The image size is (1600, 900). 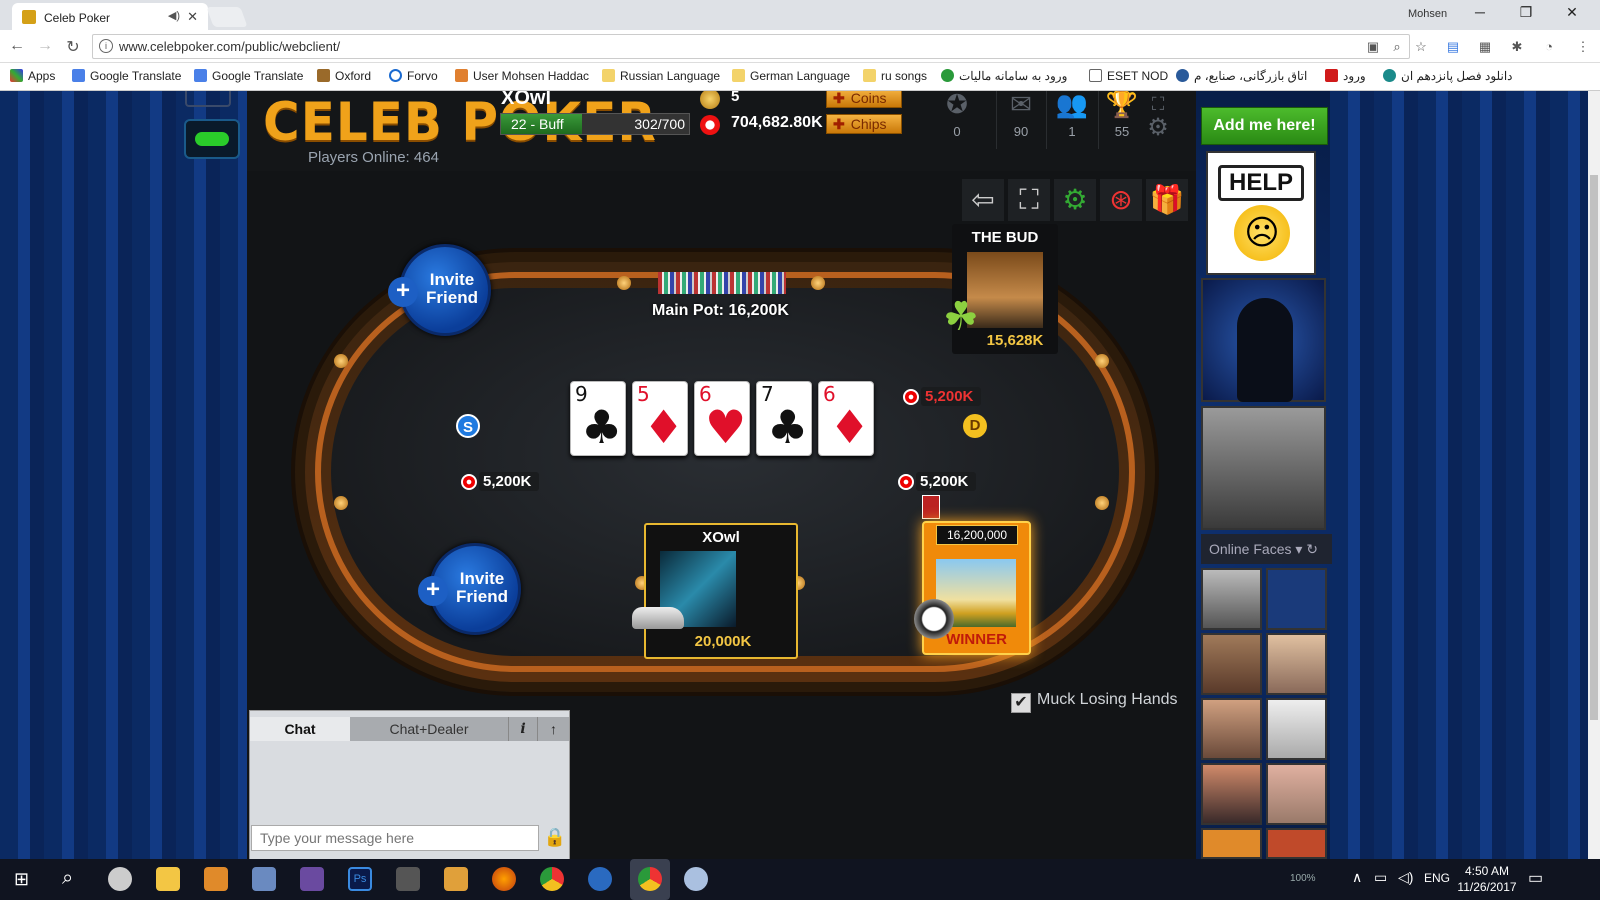 I want to click on tab-chat-dealer: Chat+Dealer, so click(x=429, y=729).